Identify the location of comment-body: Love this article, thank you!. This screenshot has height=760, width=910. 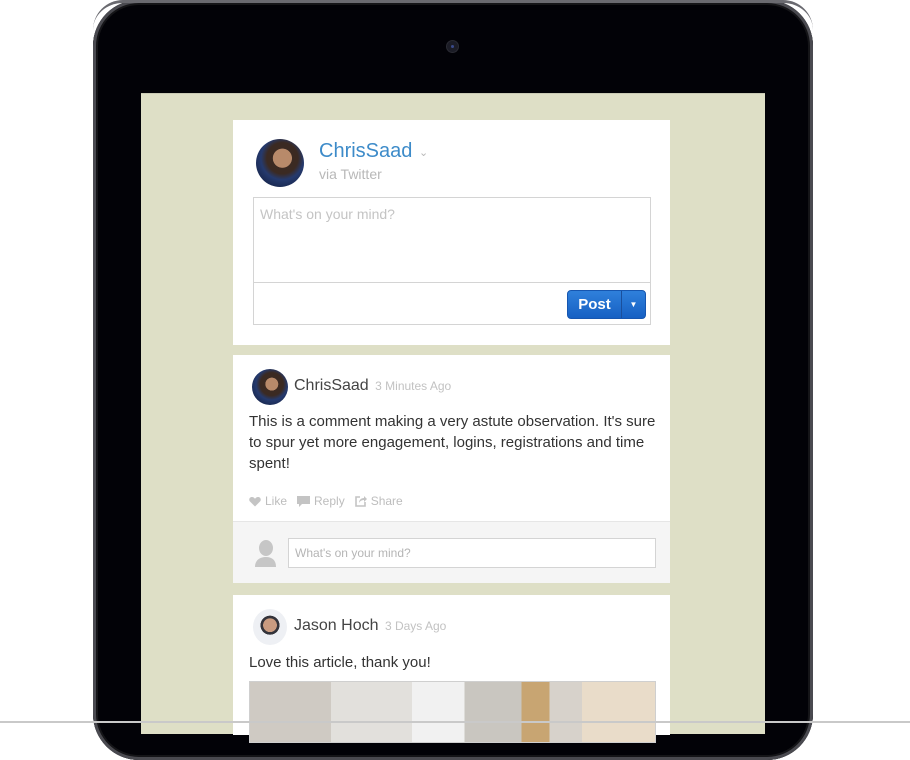
(340, 662).